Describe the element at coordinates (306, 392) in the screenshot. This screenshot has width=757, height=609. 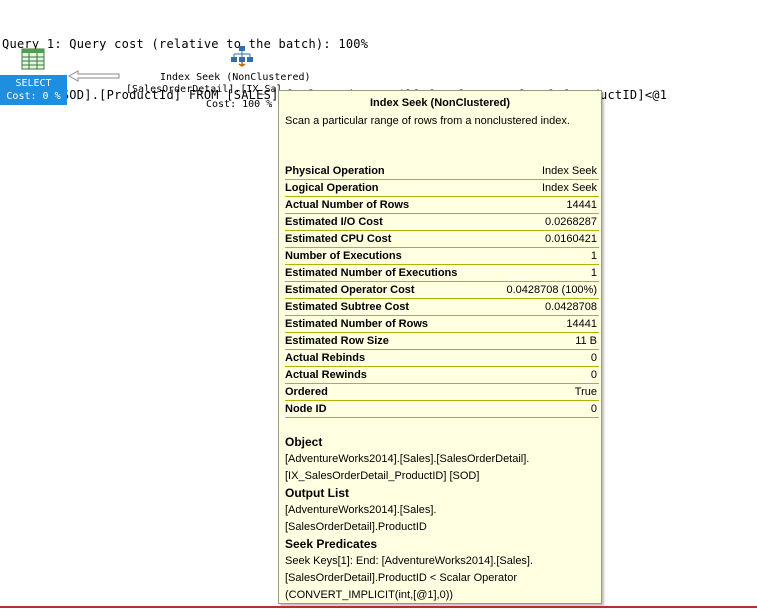
I see `property-label: Ordered` at that location.